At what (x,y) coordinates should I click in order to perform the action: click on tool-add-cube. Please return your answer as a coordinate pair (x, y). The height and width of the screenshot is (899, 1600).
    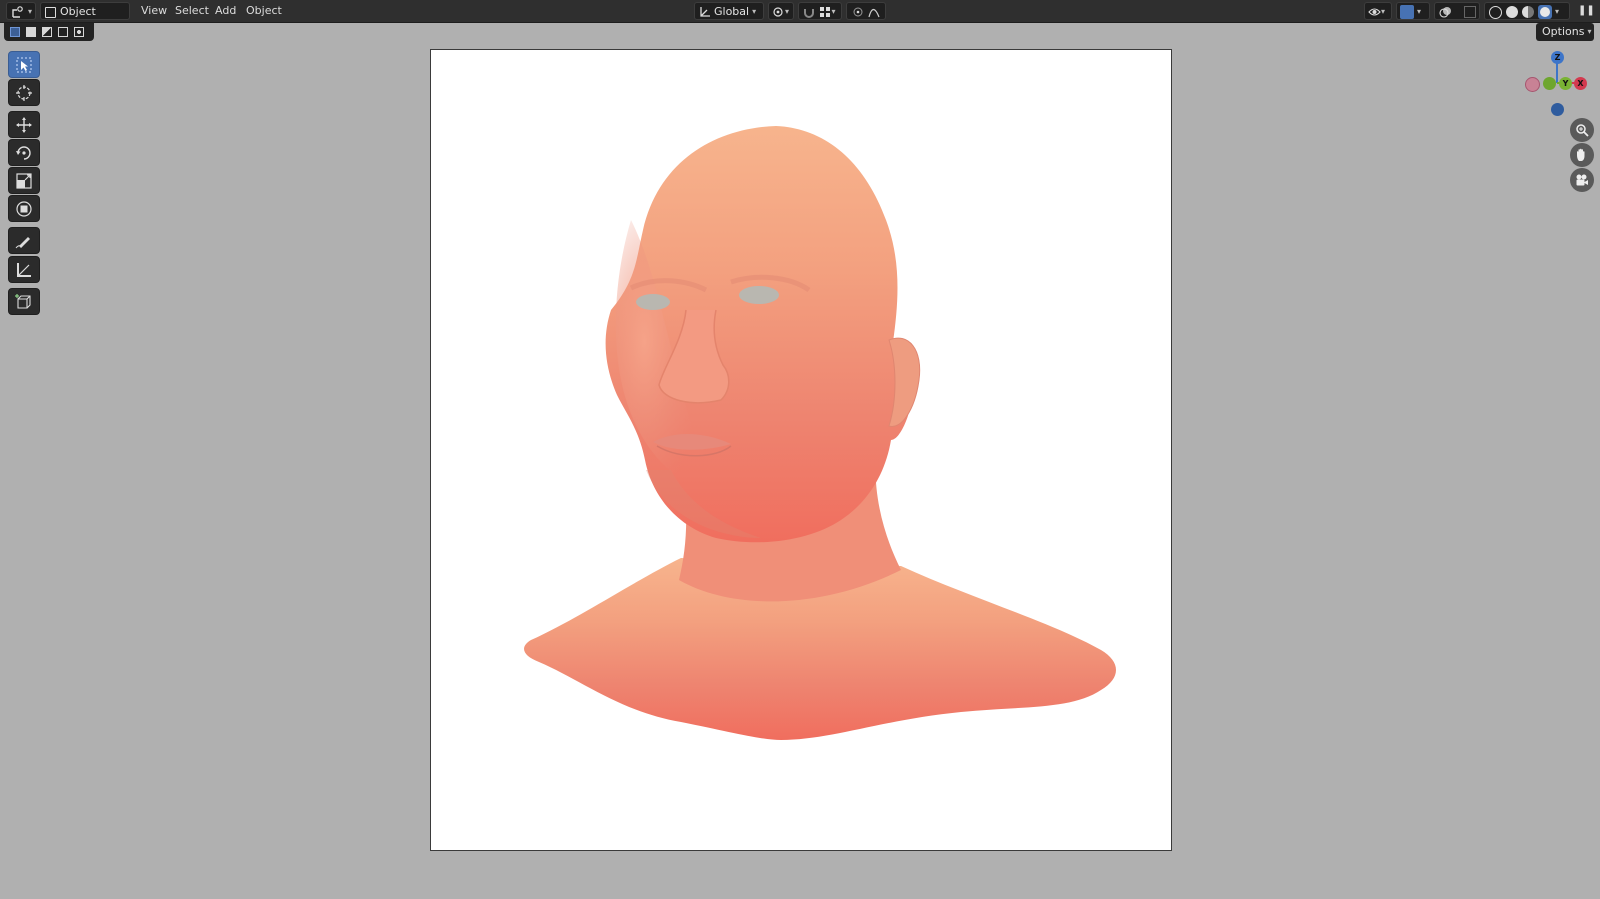
    Looking at the image, I should click on (24, 301).